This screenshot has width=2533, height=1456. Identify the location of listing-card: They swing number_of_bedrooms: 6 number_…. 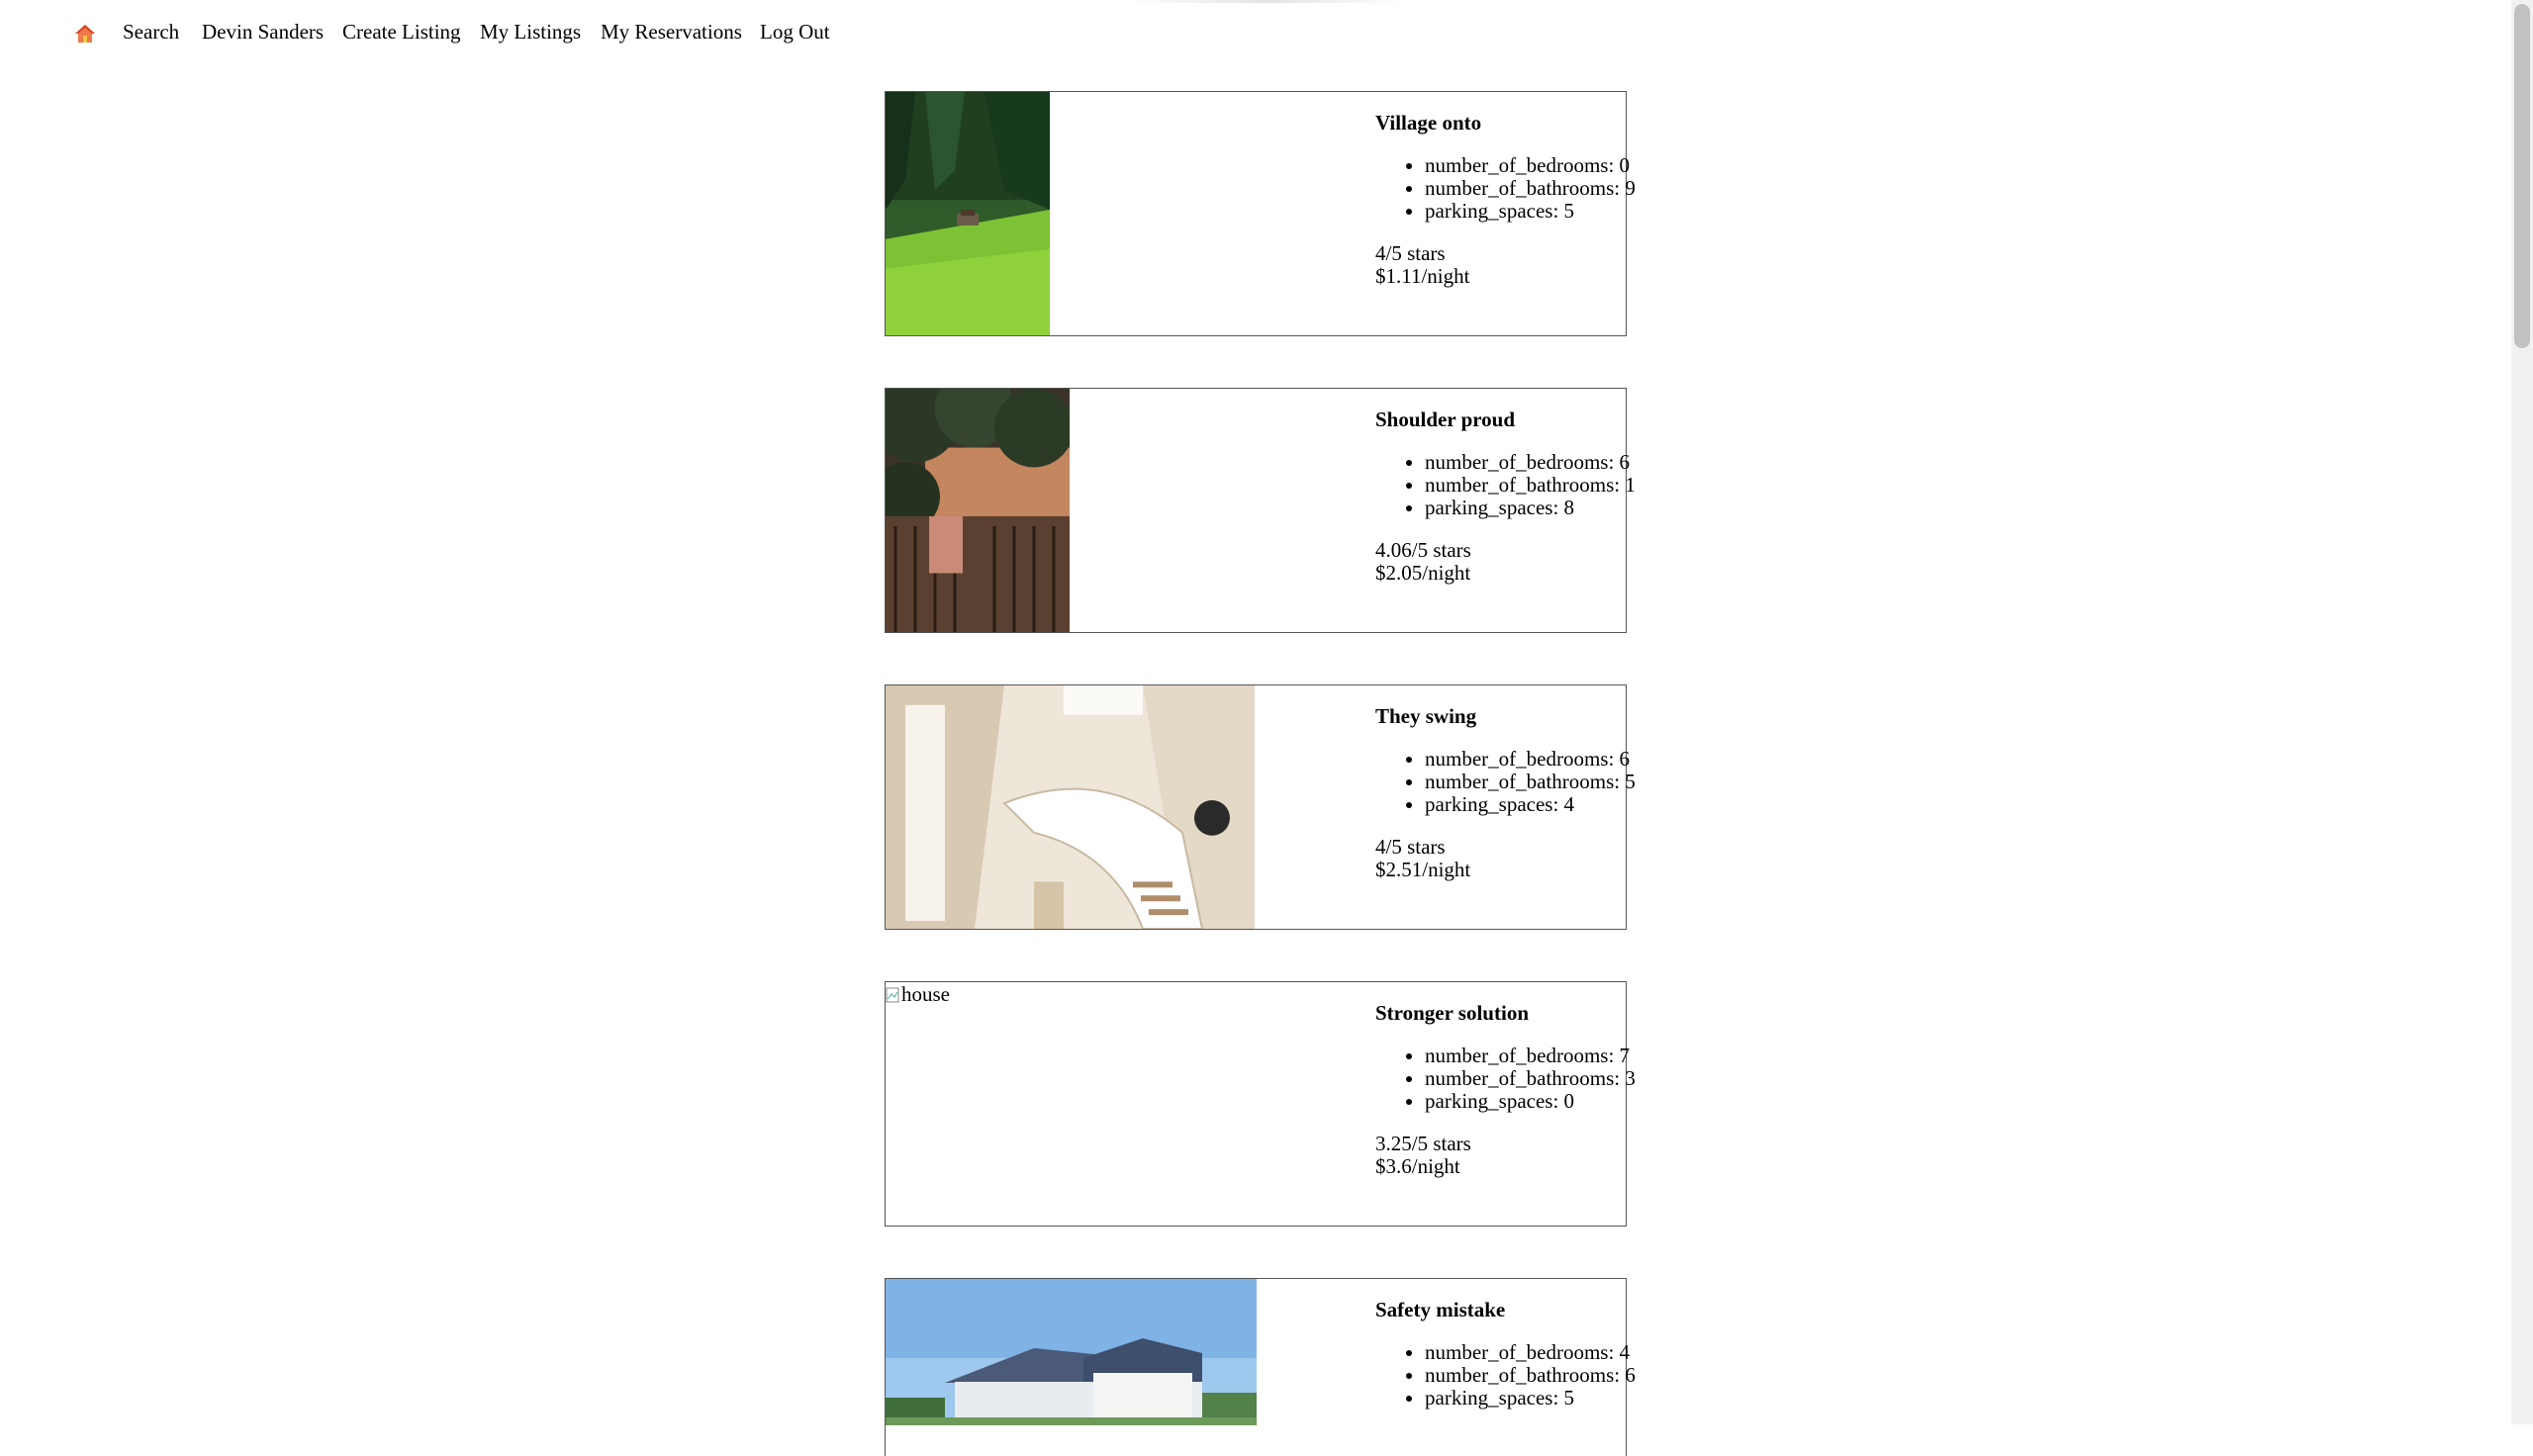
(1260, 807).